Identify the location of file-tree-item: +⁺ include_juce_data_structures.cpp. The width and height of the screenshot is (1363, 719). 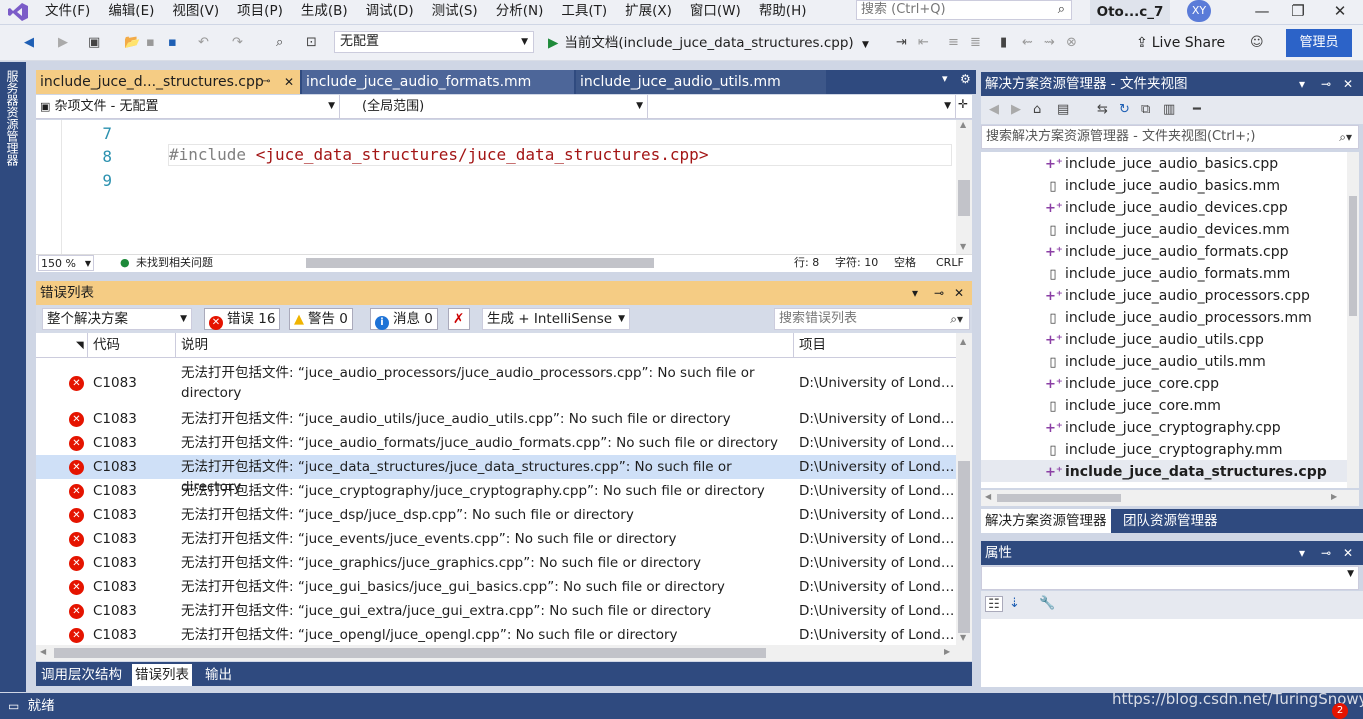
(1186, 472).